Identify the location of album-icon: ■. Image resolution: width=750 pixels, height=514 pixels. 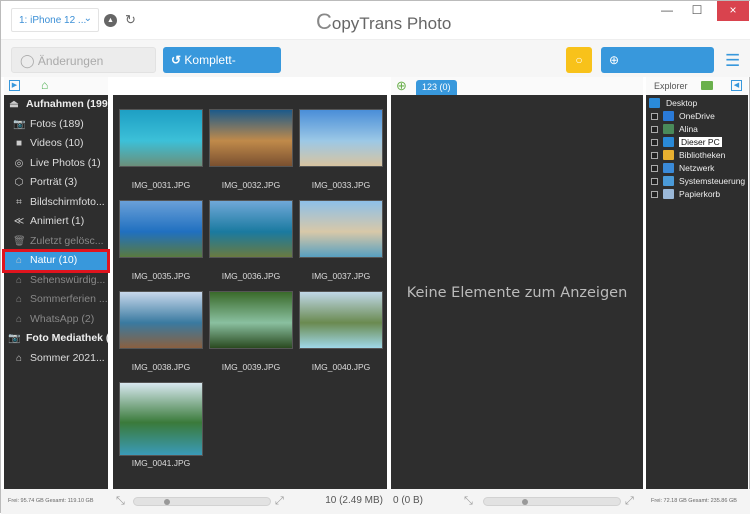
(19, 143).